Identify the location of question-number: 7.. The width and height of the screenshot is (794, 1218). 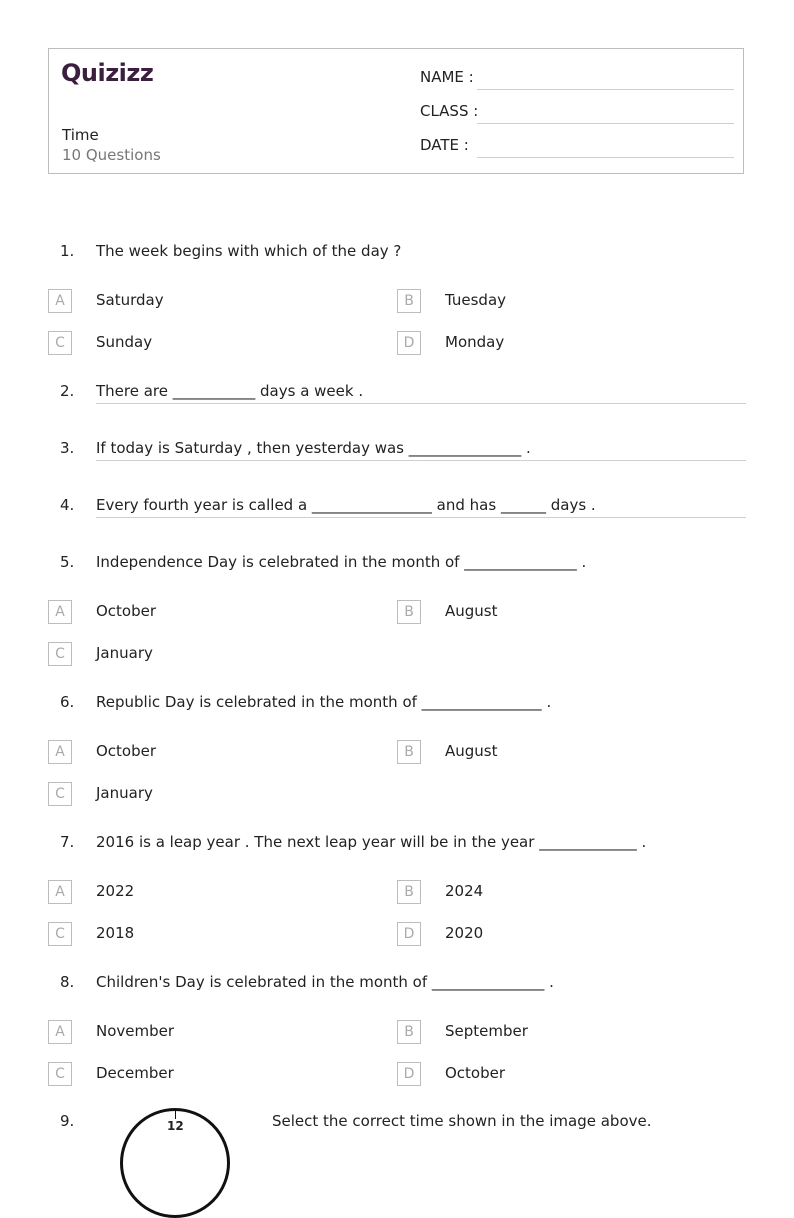
(67, 842).